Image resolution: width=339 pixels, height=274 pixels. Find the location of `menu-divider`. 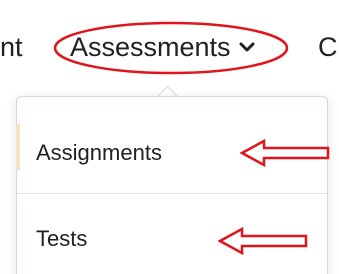

menu-divider is located at coordinates (172, 193).